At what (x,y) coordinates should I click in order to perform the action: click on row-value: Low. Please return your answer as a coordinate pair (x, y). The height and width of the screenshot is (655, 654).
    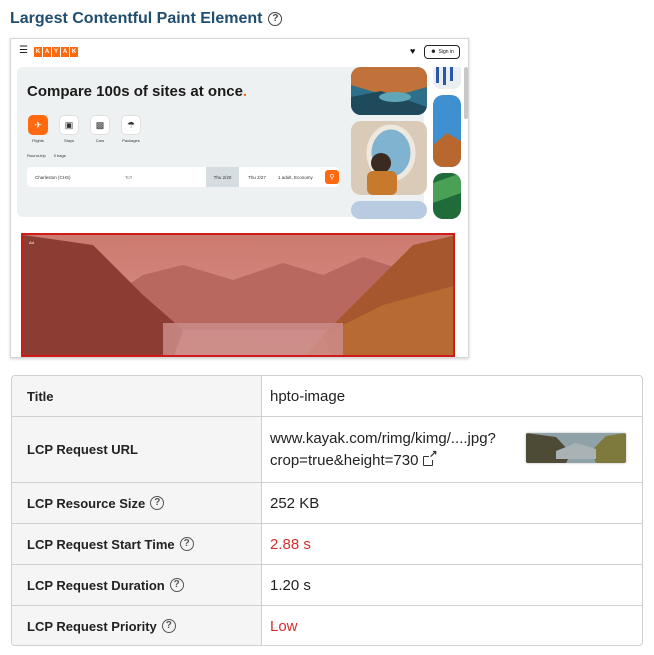
    Looking at the image, I should click on (284, 626).